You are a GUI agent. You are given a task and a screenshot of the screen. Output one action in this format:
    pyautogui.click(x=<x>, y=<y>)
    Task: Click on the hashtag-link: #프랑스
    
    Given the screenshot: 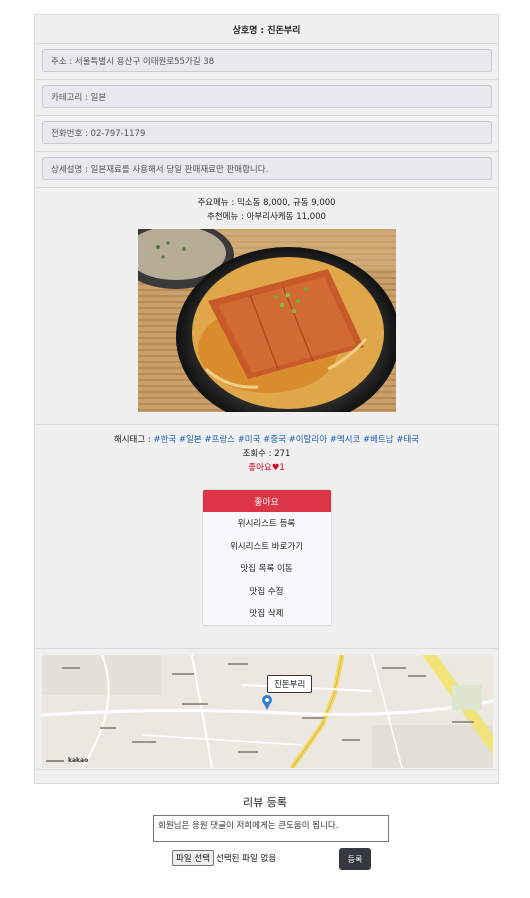 What is the action you would take?
    pyautogui.click(x=219, y=440)
    